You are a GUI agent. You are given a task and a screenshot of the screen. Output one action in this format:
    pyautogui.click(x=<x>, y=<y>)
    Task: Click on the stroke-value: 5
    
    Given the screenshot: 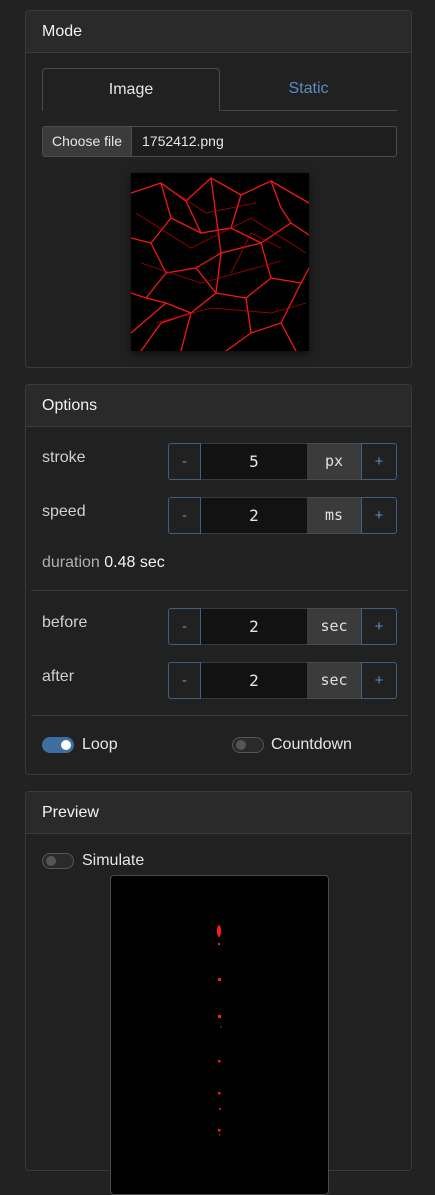 What is the action you would take?
    pyautogui.click(x=254, y=461)
    